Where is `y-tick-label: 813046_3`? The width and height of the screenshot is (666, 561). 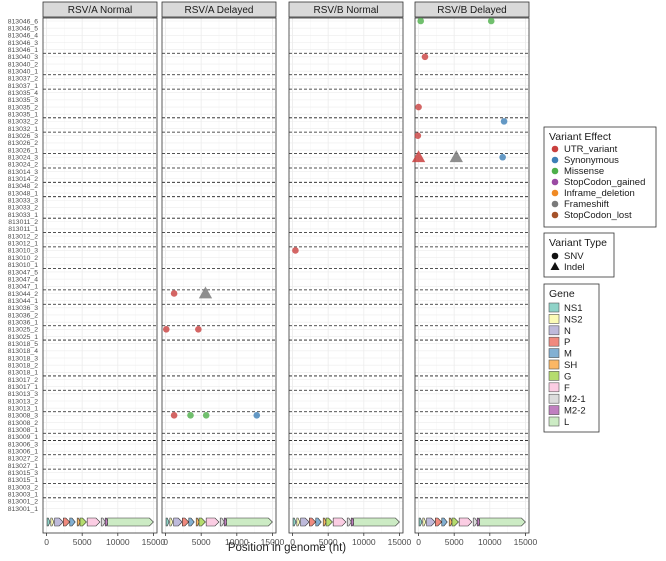 y-tick-label: 813046_3 is located at coordinates (23, 43).